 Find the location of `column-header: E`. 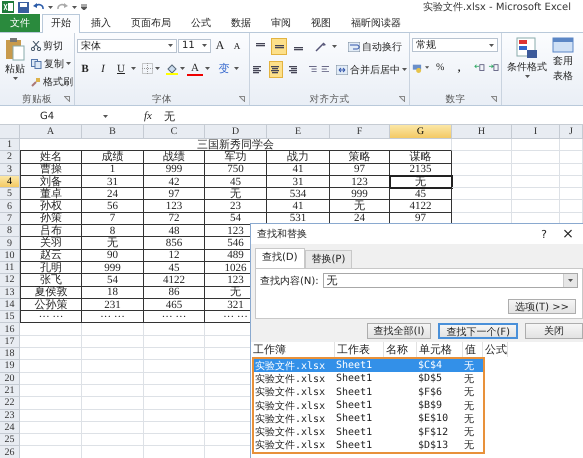

column-header: E is located at coordinates (298, 132).